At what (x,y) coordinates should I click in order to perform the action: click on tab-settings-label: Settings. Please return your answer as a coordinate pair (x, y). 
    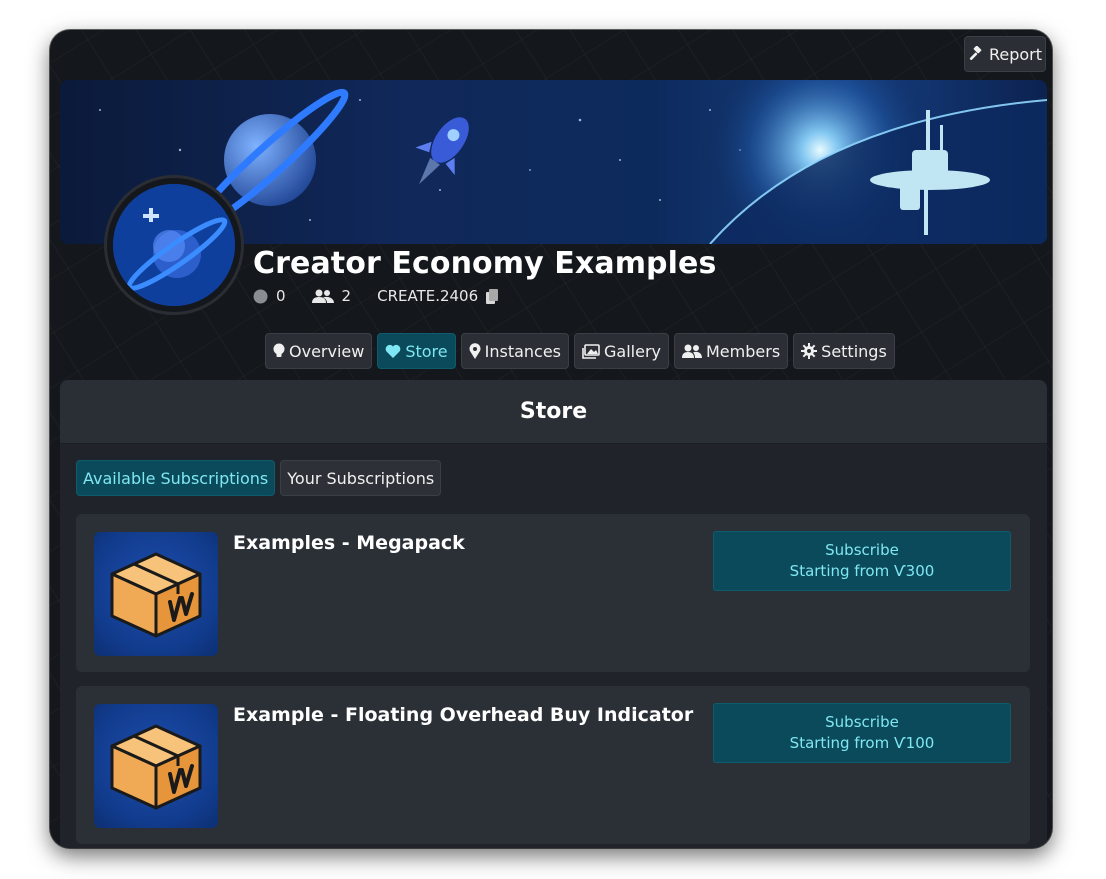
    Looking at the image, I should click on (854, 351).